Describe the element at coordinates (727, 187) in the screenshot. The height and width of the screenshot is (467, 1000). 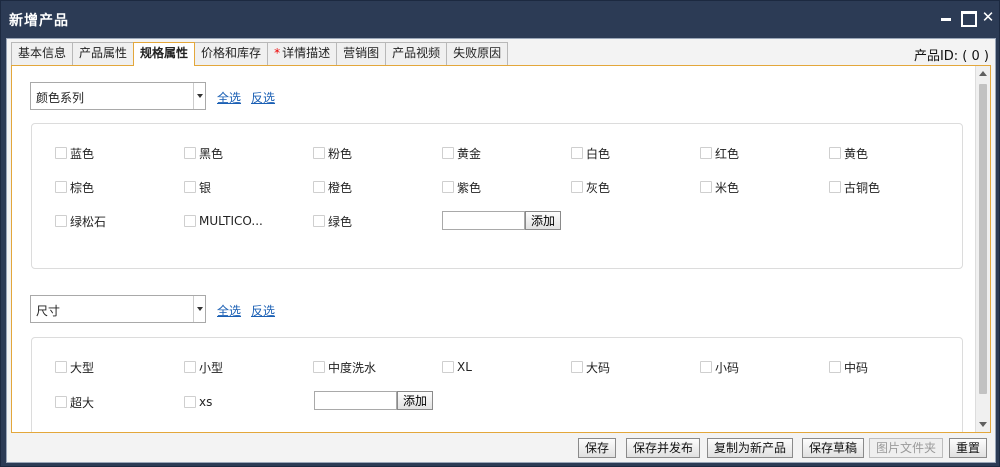
I see `color-option-label: 米色` at that location.